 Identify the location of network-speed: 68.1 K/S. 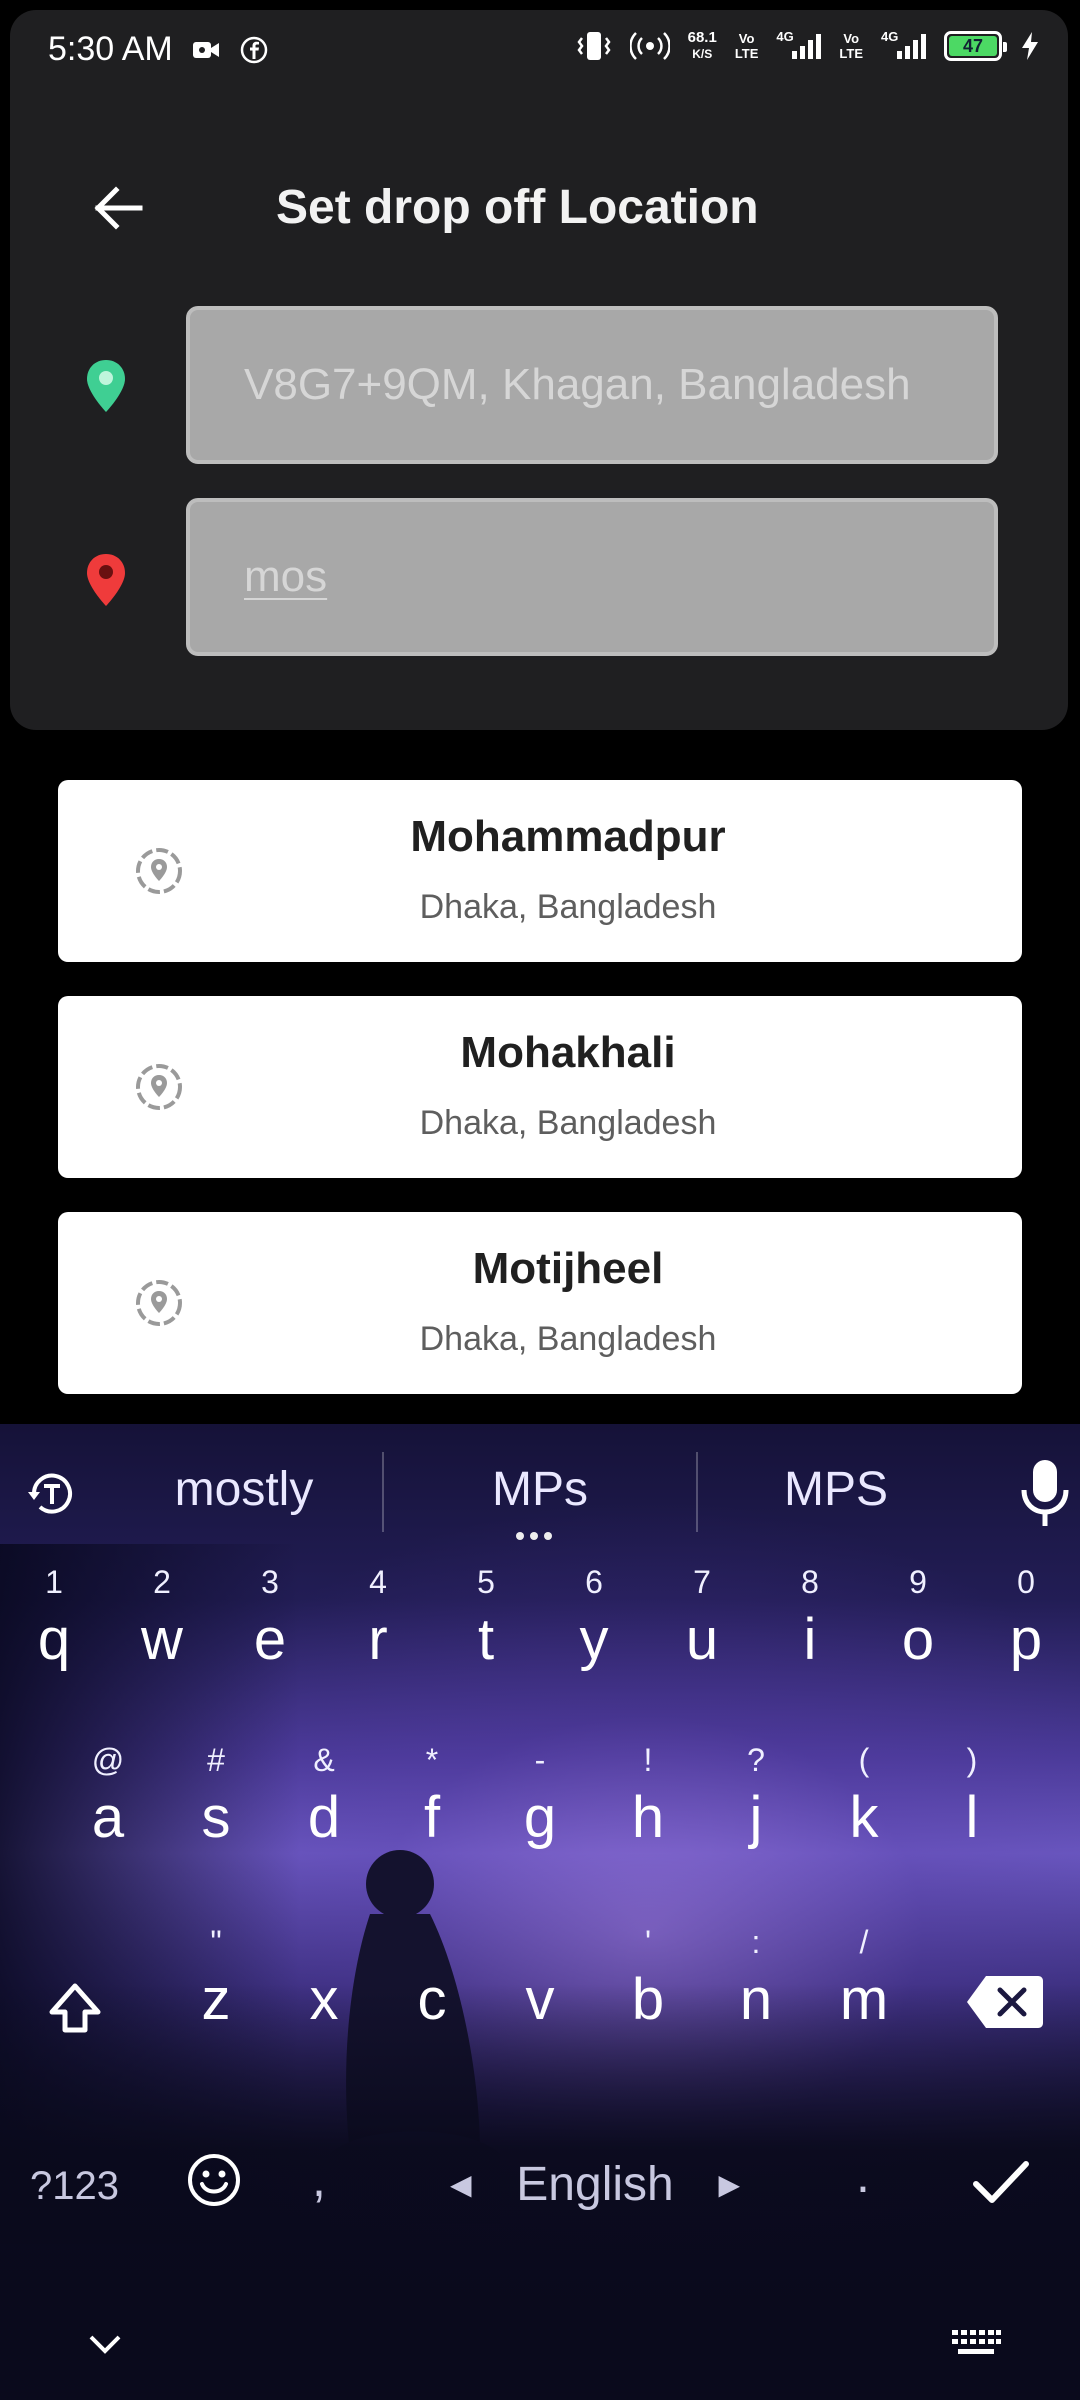
(702, 45).